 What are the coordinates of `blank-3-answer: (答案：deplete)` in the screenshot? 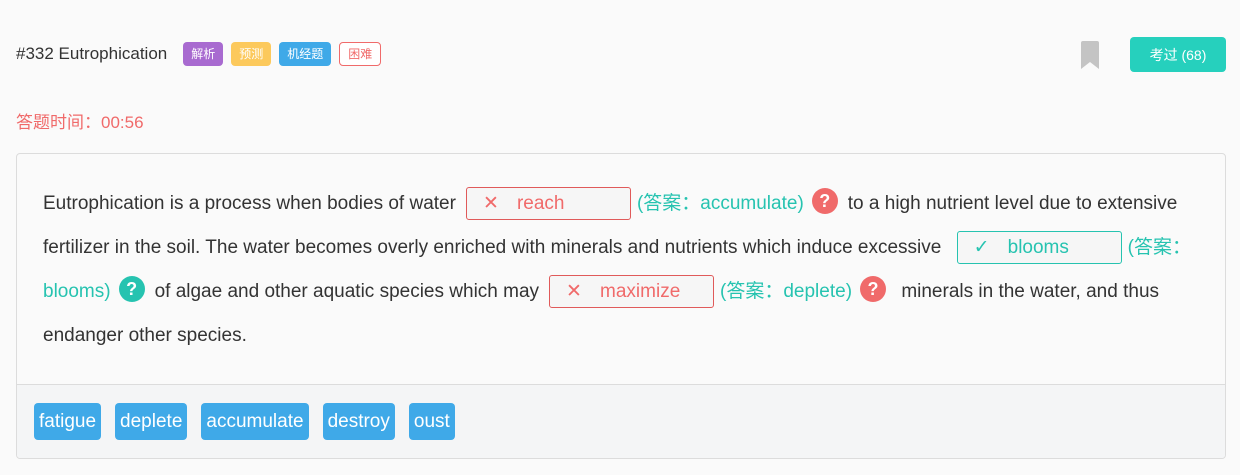 It's located at (786, 291).